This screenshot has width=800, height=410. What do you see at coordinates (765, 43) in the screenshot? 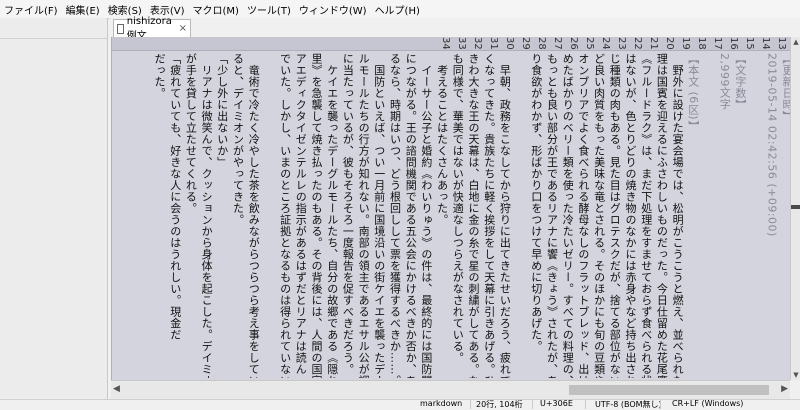
I see `line-number: 14` at bounding box center [765, 43].